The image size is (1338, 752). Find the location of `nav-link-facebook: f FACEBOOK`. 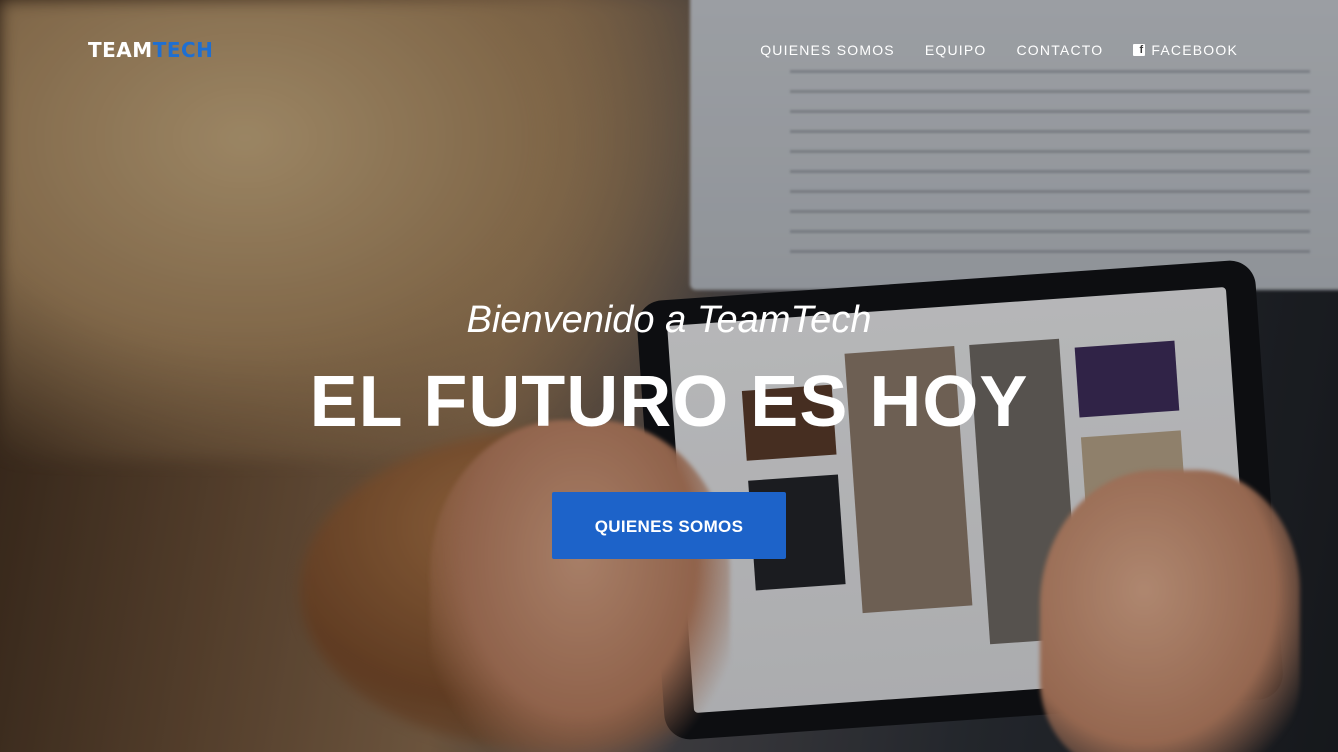

nav-link-facebook: f FACEBOOK is located at coordinates (1185, 50).